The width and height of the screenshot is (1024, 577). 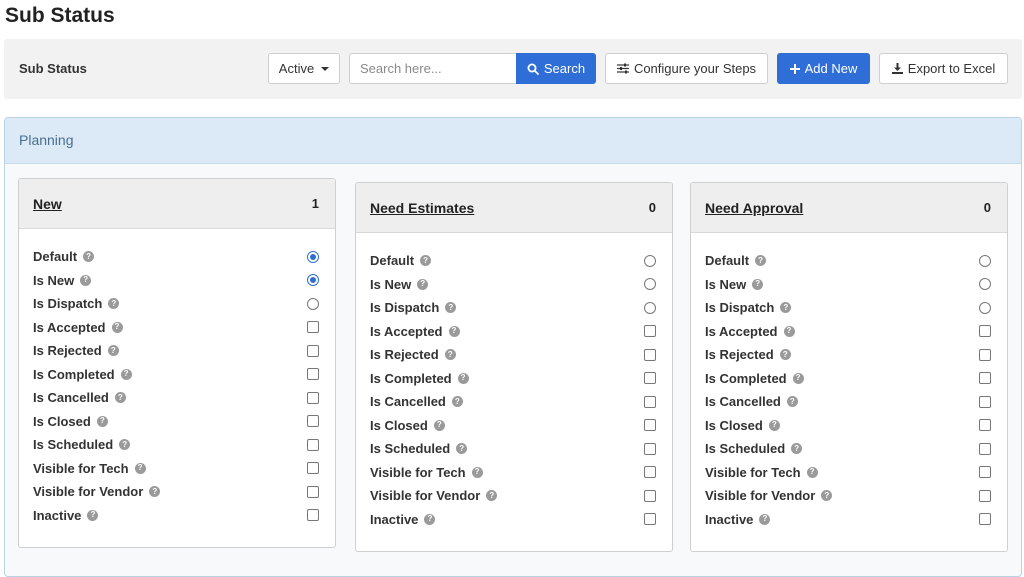 I want to click on option-row: Default?, so click(x=177, y=257).